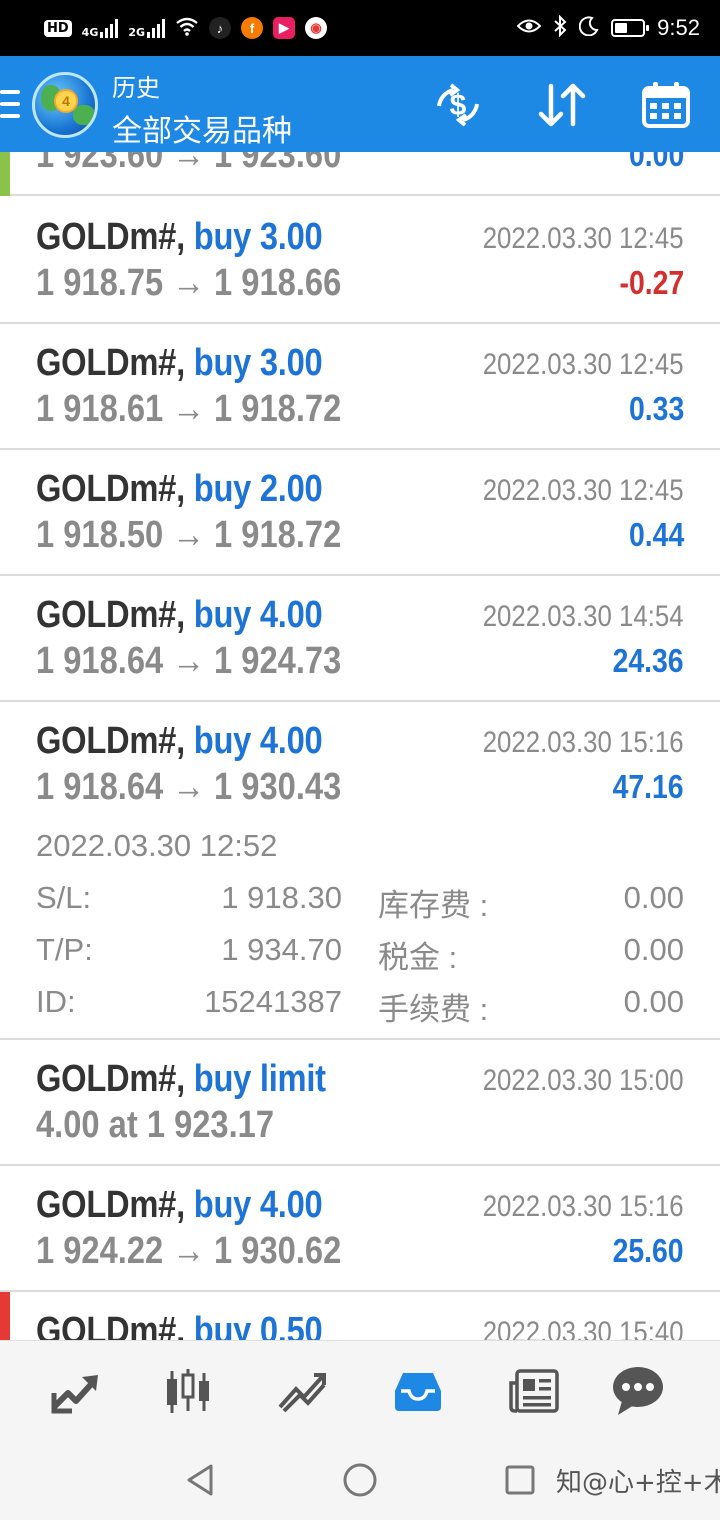 The width and height of the screenshot is (720, 1520). Describe the element at coordinates (653, 897) in the screenshot. I see `swap-value: 0.00` at that location.